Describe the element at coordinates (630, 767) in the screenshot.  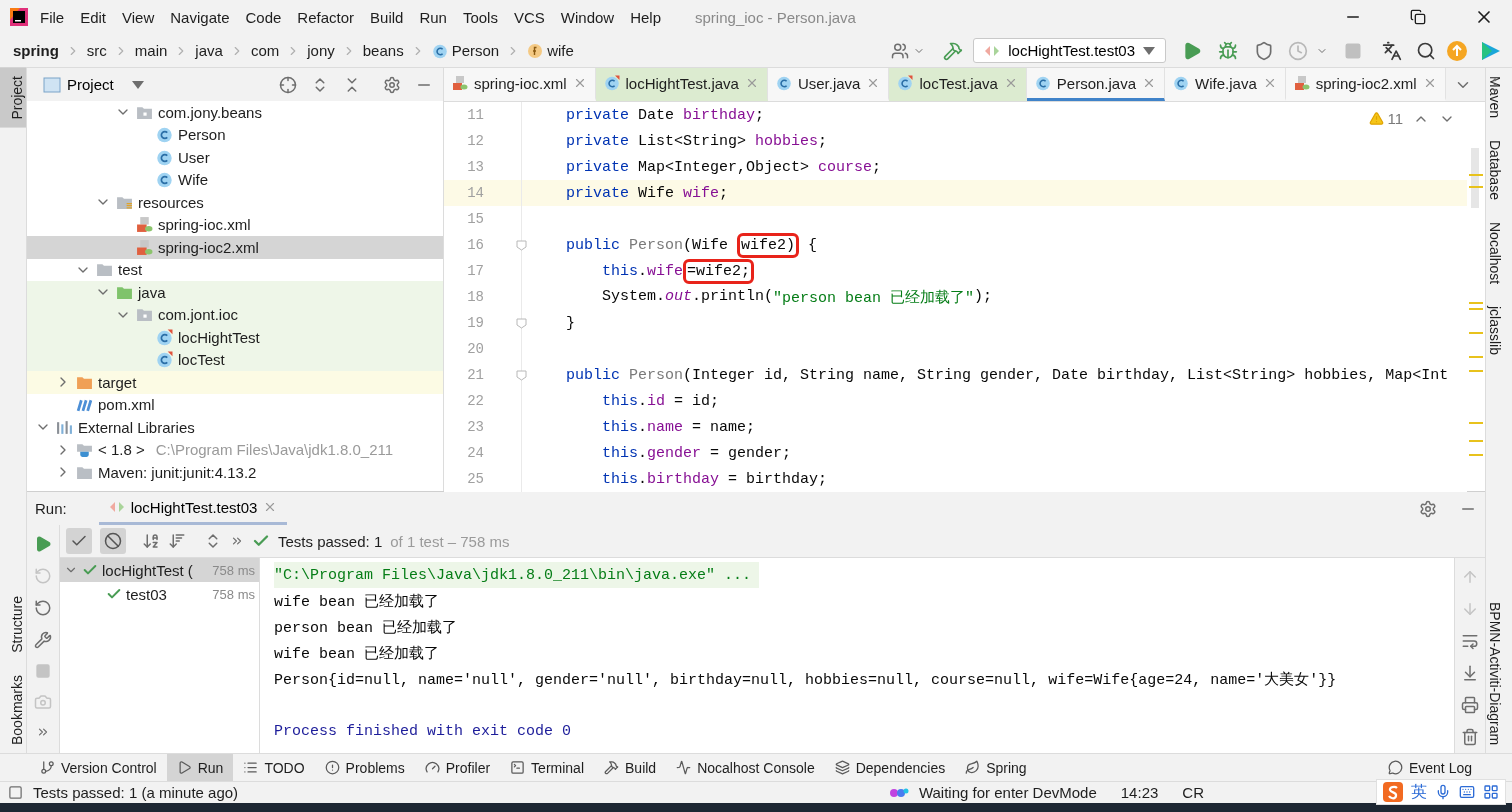
I see `tool-window-button: Build` at that location.